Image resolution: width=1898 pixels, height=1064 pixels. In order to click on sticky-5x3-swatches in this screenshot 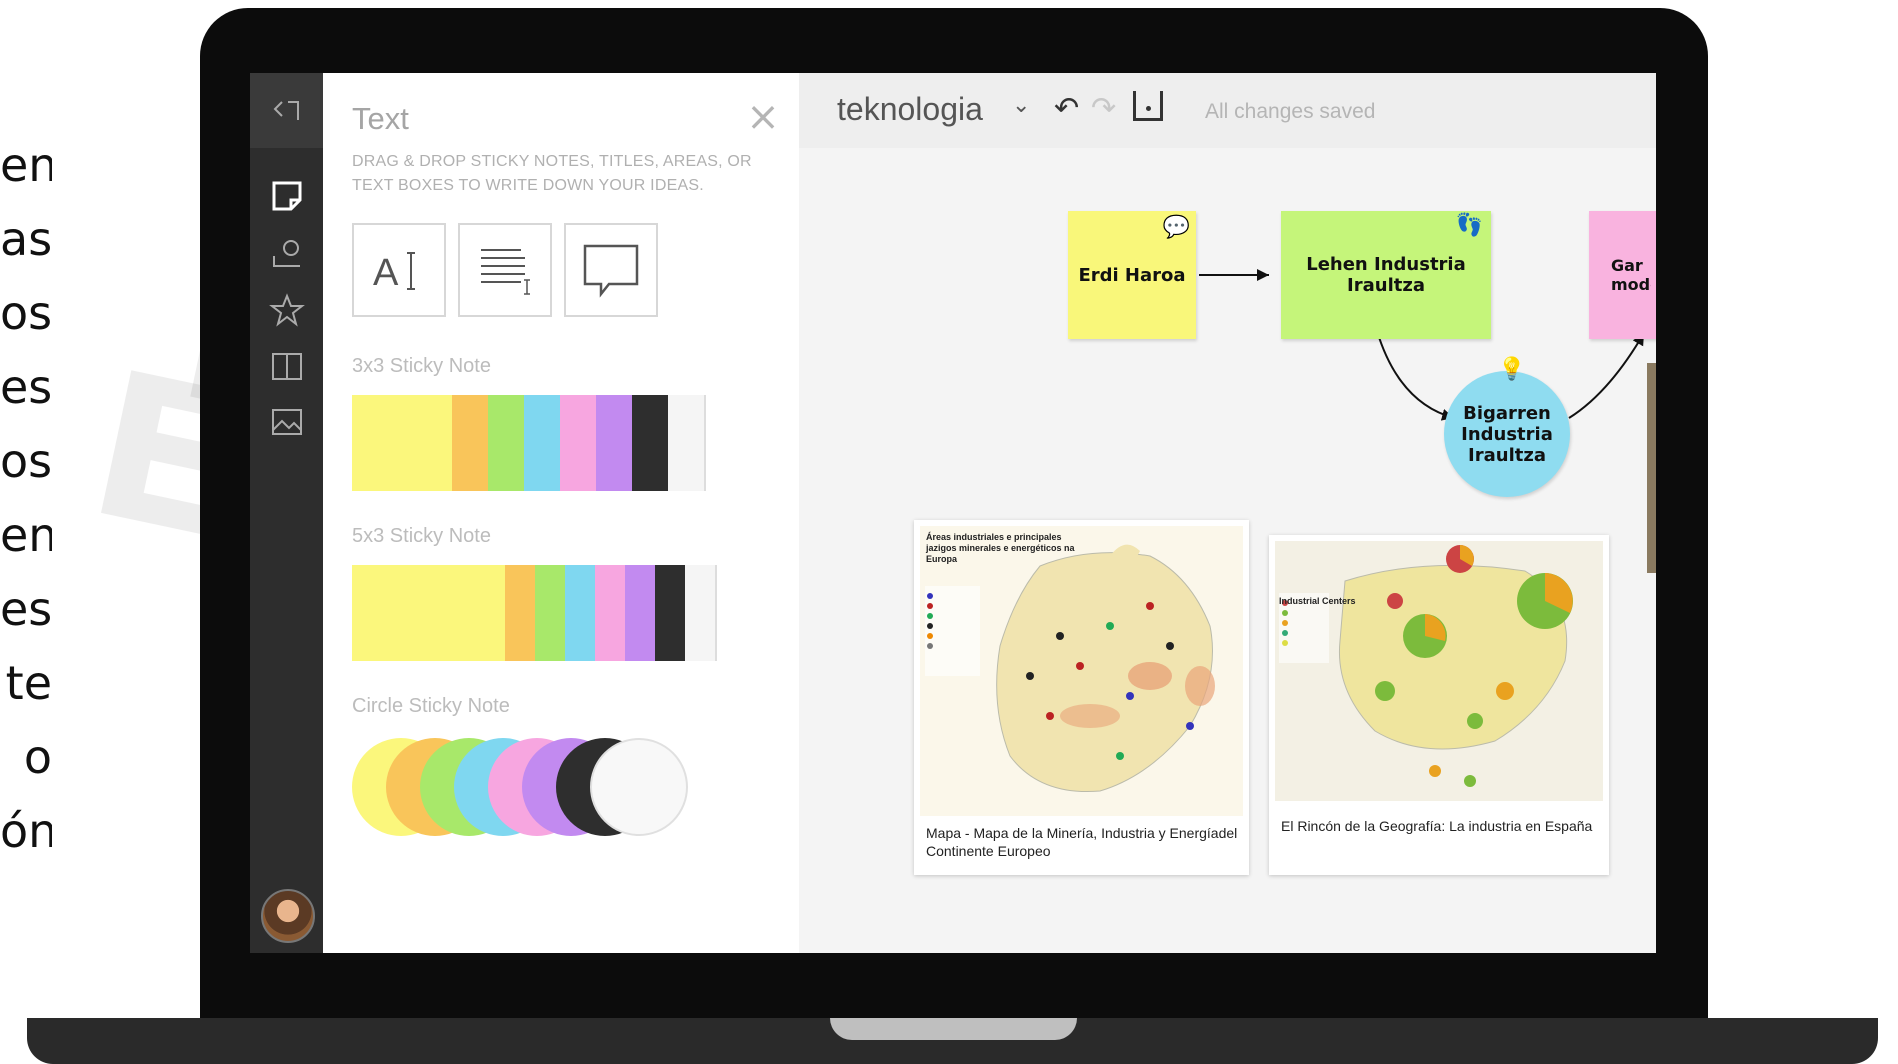, I will do `click(534, 613)`.